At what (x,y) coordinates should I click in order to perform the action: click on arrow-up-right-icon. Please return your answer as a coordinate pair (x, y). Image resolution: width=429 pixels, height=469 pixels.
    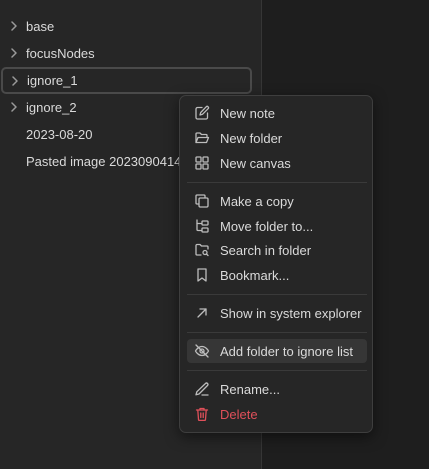
    Looking at the image, I should click on (202, 313).